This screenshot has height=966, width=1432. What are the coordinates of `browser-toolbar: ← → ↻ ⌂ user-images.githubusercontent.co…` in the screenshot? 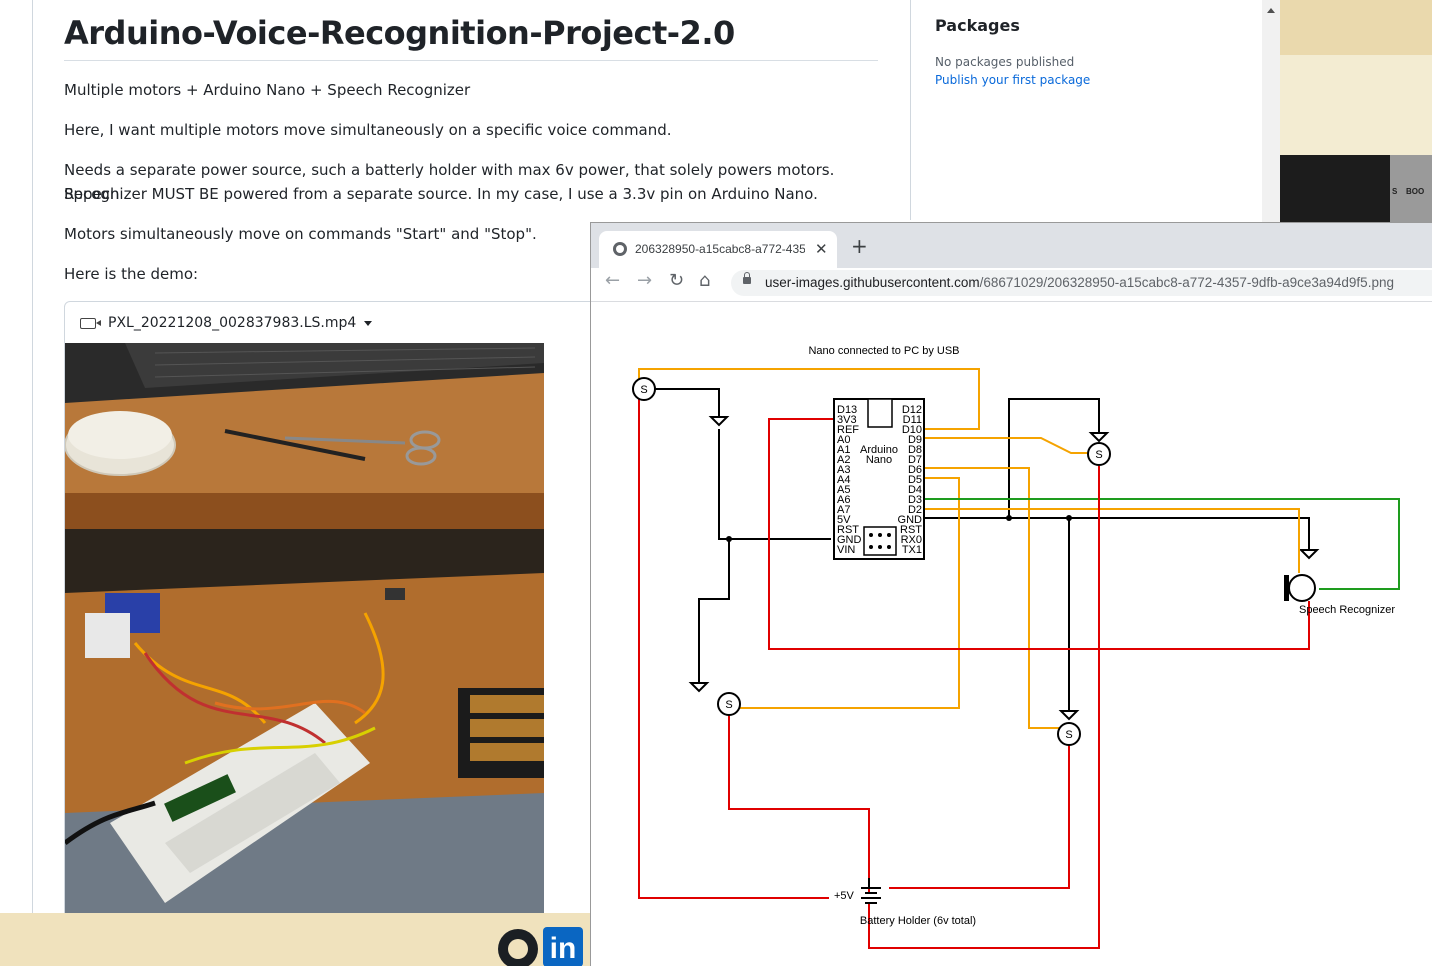 It's located at (1011, 285).